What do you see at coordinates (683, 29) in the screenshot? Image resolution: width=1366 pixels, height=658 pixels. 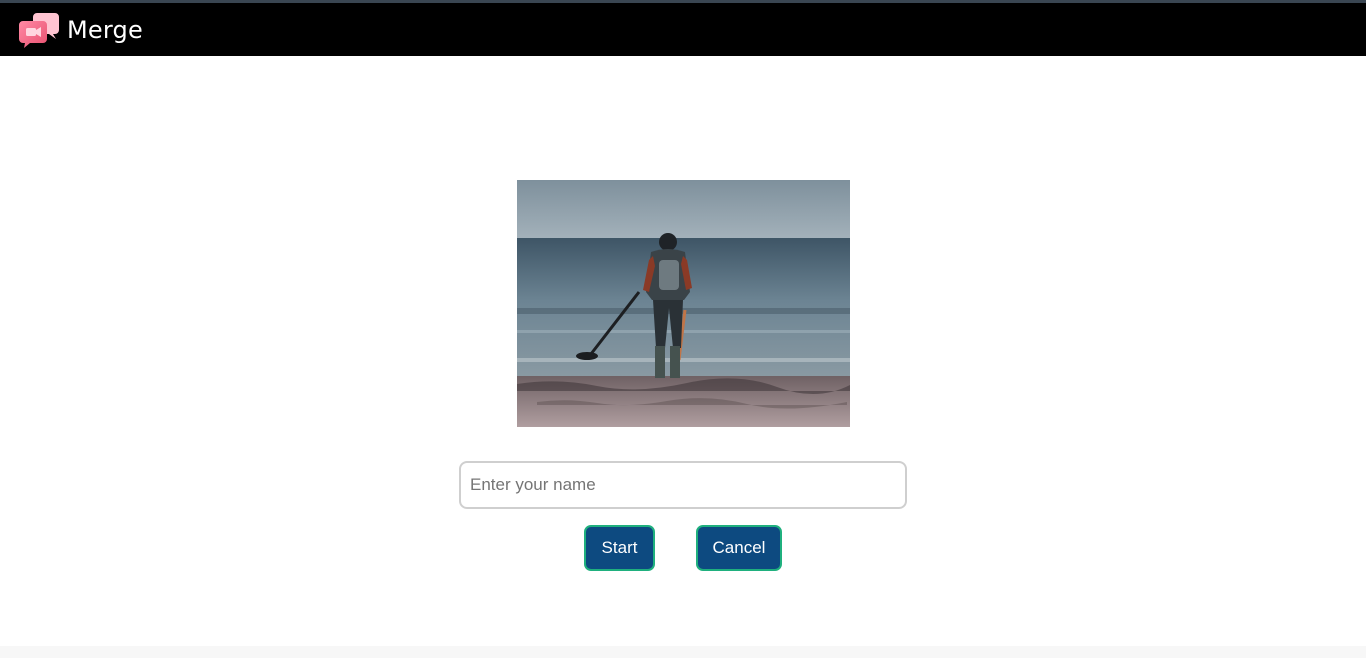 I see `app-header: Merge` at bounding box center [683, 29].